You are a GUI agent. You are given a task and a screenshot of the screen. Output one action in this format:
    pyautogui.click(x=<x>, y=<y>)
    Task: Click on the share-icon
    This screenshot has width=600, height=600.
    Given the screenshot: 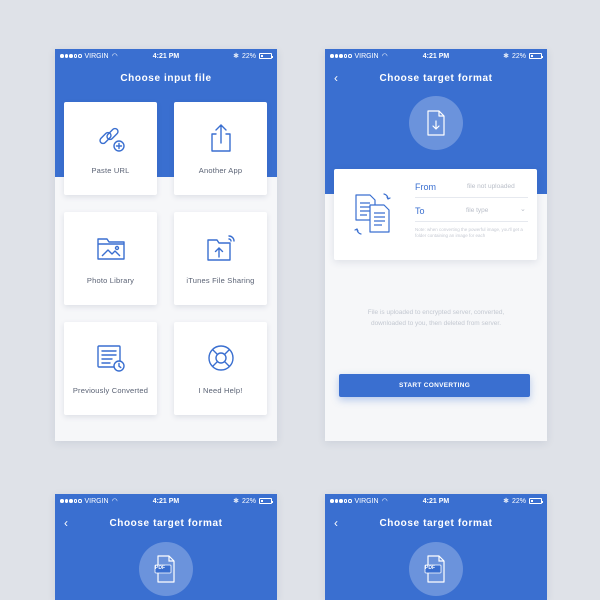 What is the action you would take?
    pyautogui.click(x=220, y=138)
    